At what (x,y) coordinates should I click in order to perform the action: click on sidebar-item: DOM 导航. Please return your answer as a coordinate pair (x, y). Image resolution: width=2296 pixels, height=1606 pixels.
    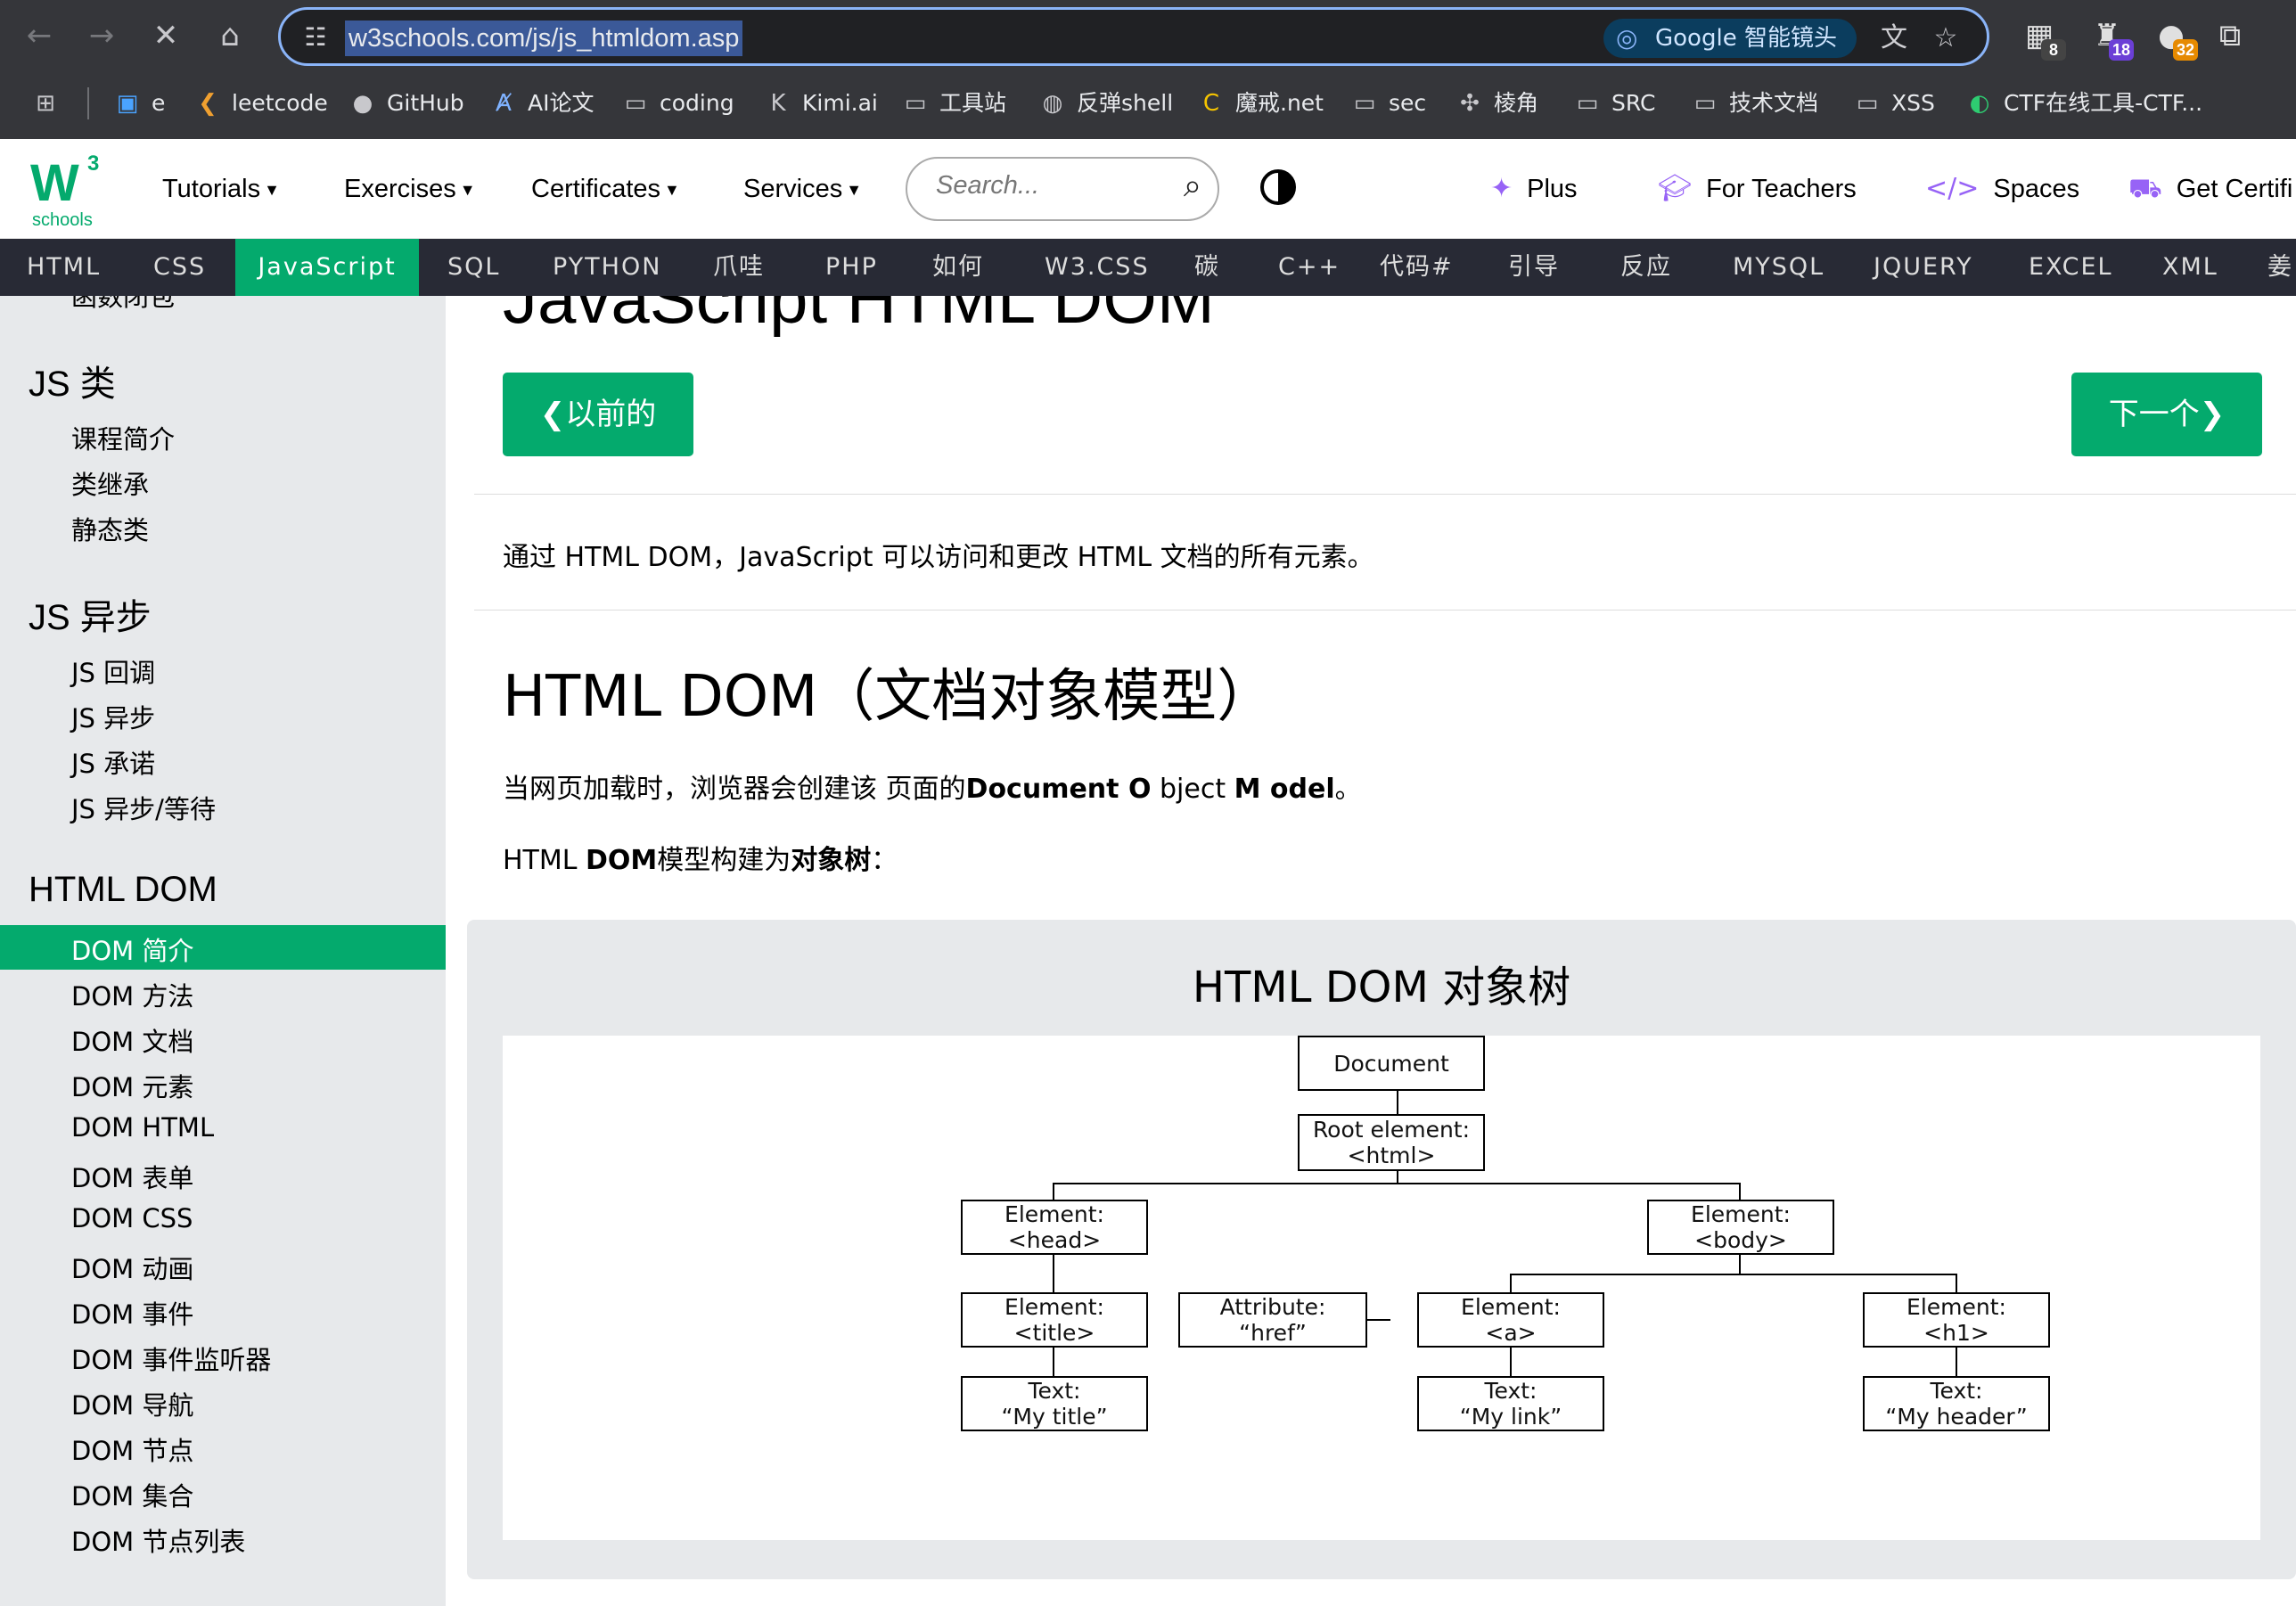
    Looking at the image, I should click on (132, 1403).